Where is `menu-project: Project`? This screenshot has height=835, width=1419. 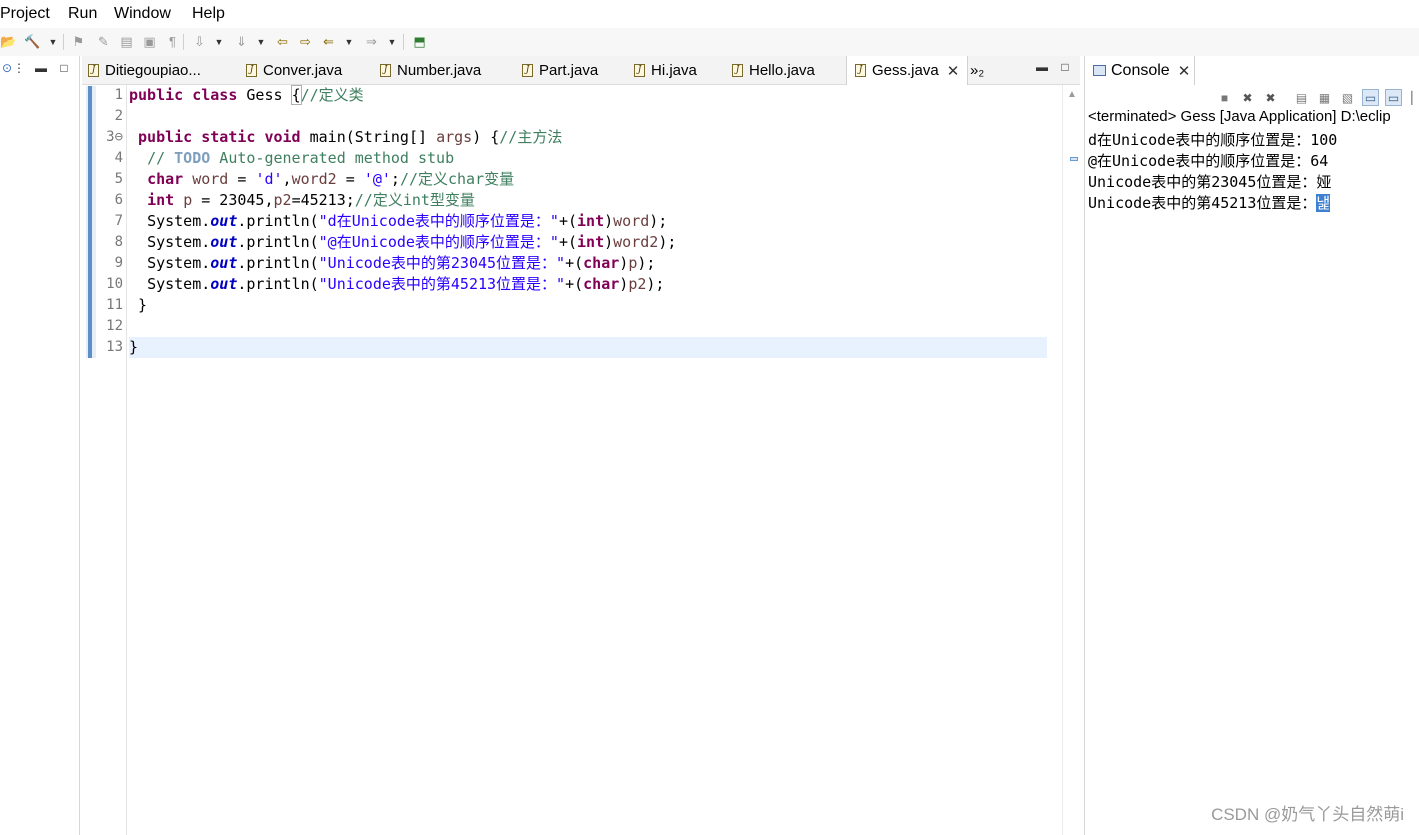
menu-project: Project is located at coordinates (25, 14).